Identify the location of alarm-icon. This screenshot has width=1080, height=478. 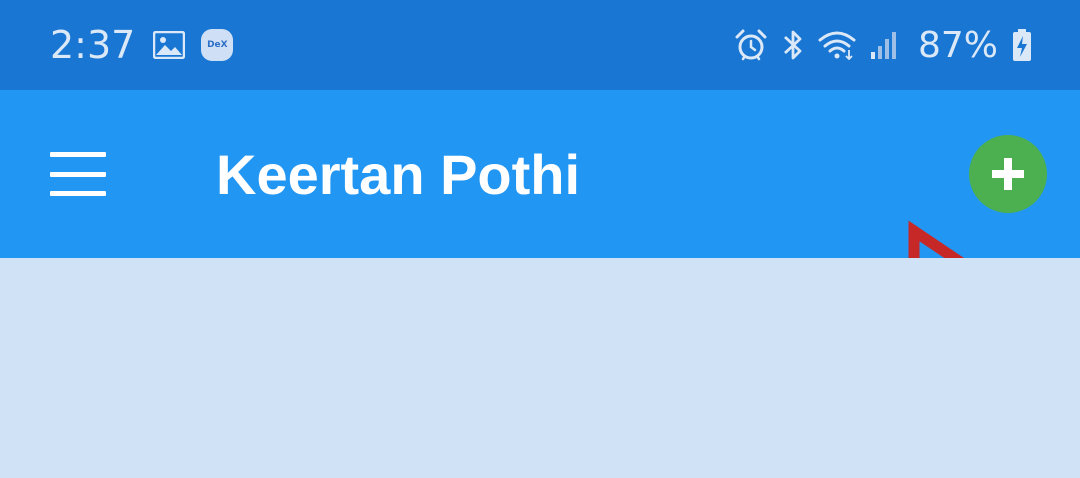
(751, 45).